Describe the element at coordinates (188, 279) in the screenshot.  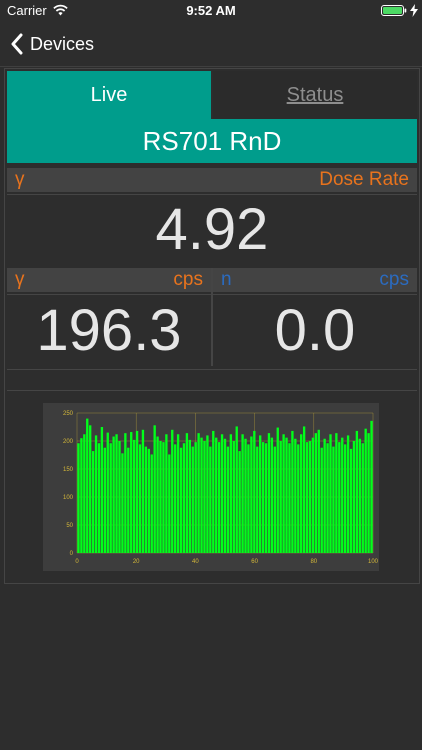
I see `gamma-unit-label: cps` at that location.